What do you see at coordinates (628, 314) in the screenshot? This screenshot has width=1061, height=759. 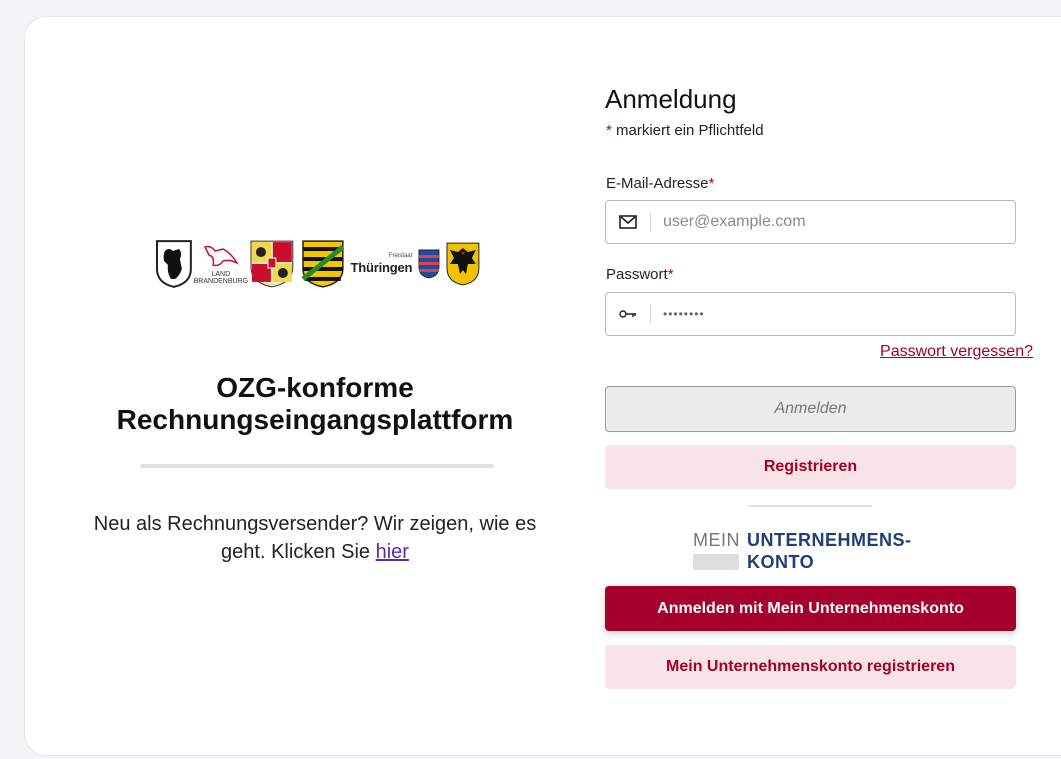 I see `key-icon` at bounding box center [628, 314].